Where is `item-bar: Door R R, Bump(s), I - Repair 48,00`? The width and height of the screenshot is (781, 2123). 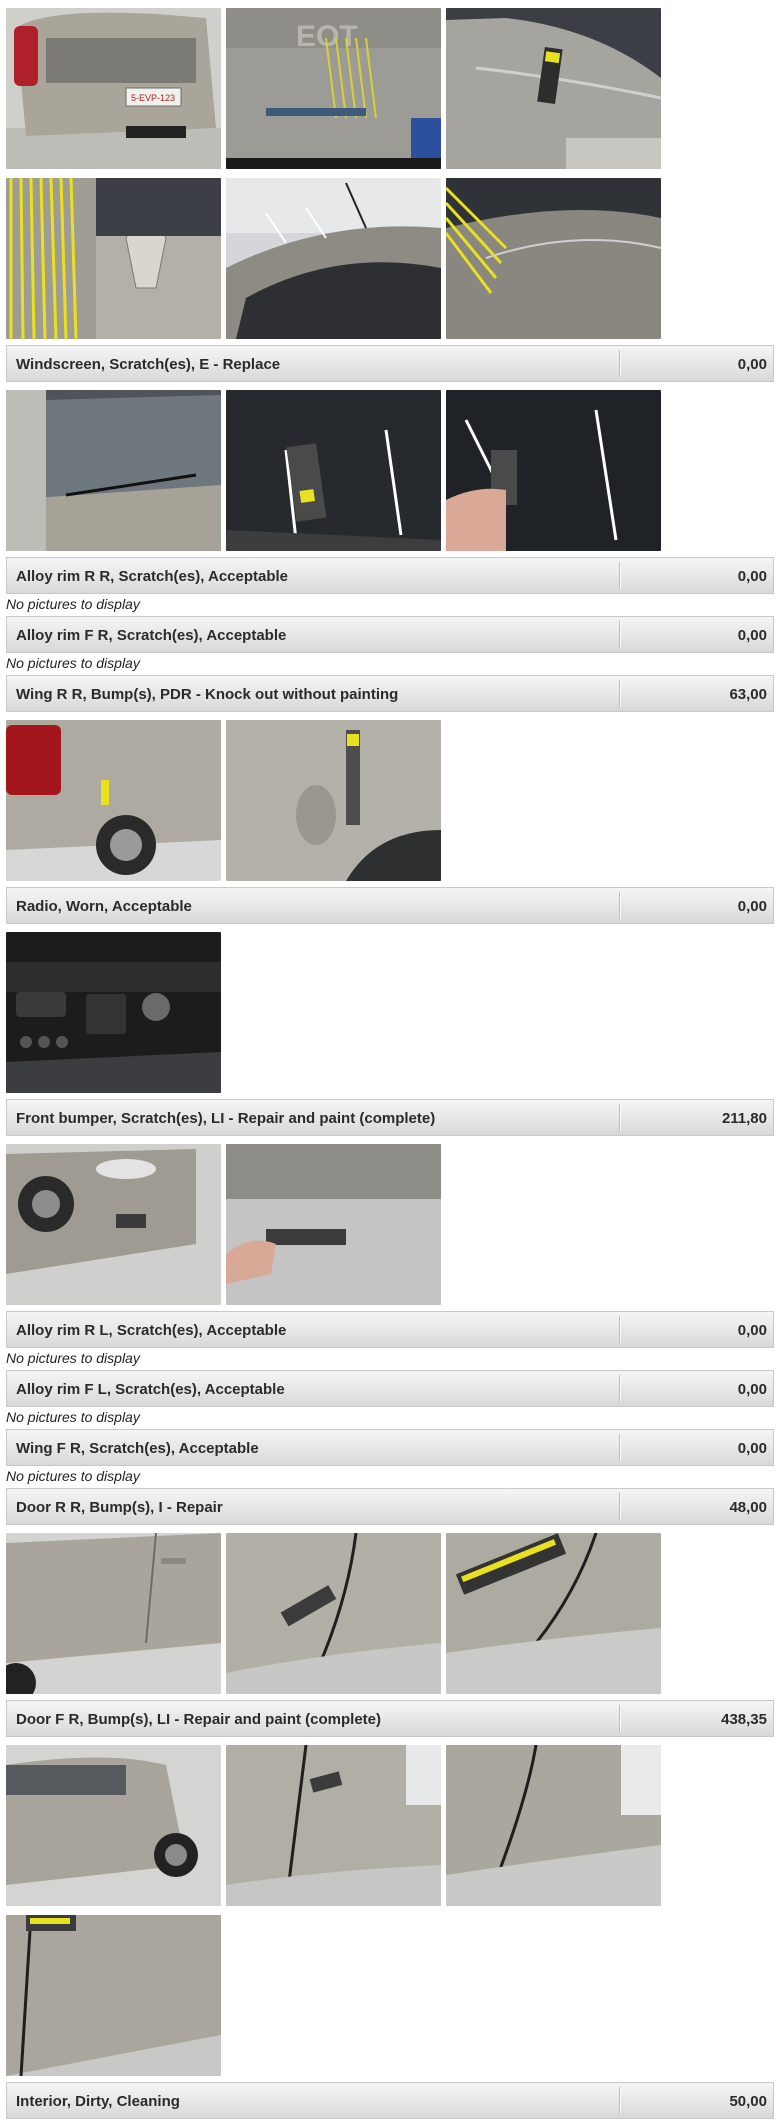
item-bar: Door R R, Bump(s), I - Repair 48,00 is located at coordinates (390, 1506).